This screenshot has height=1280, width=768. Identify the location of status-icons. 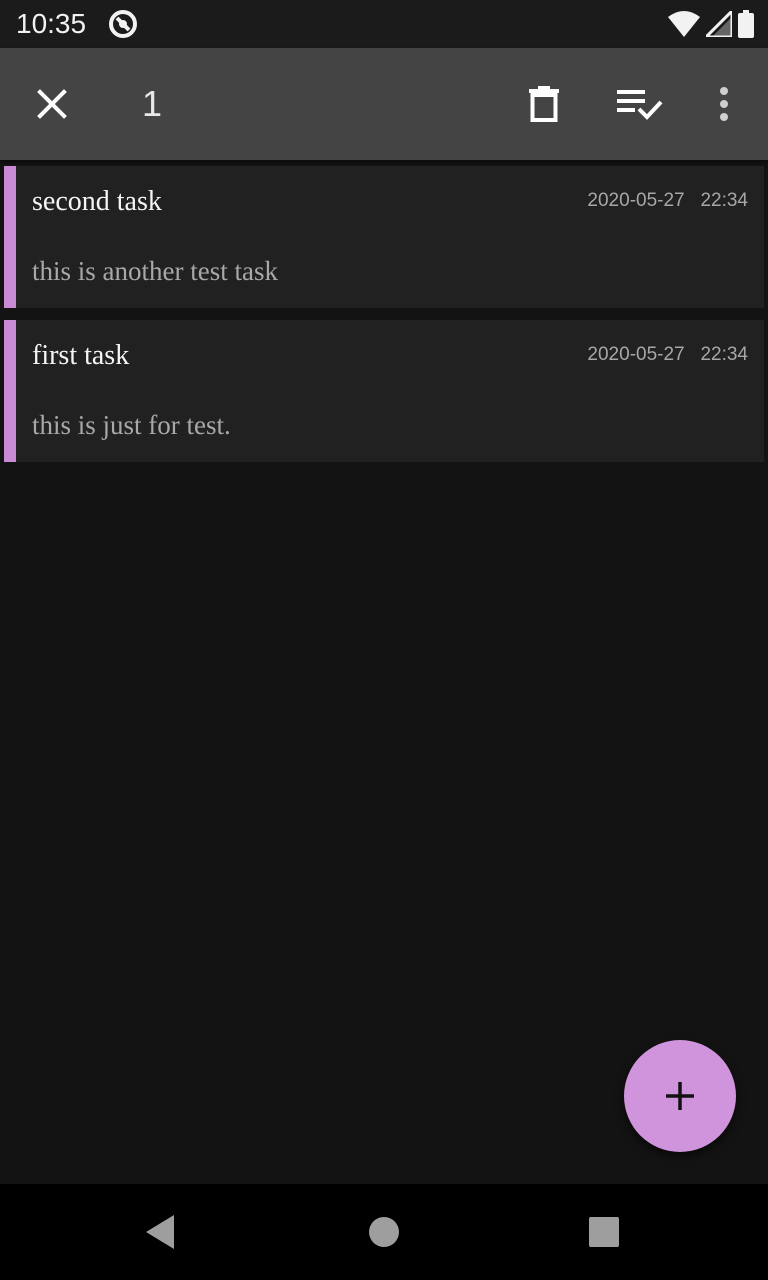
(711, 24).